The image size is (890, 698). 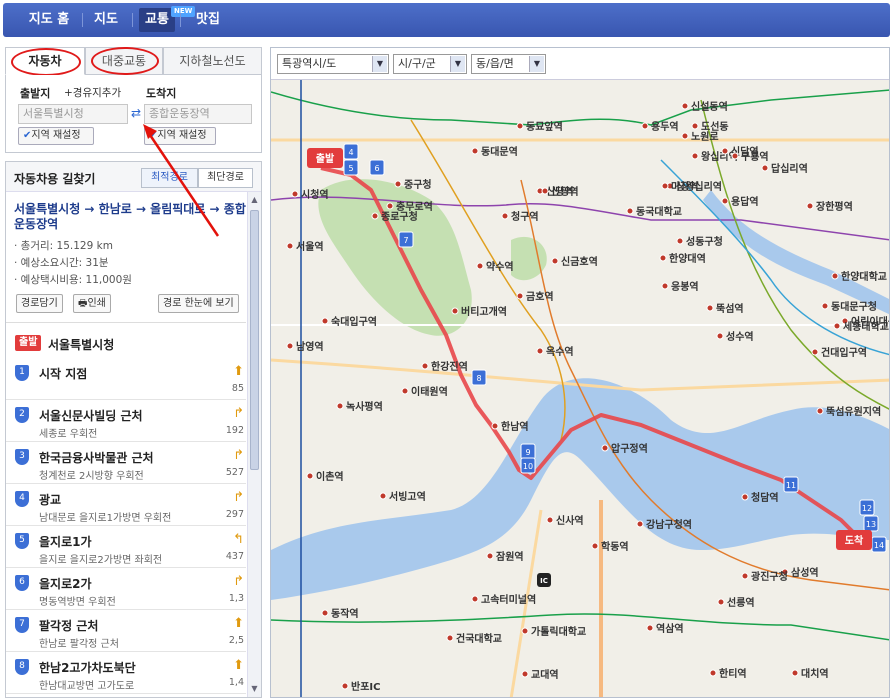 What do you see at coordinates (157, 20) in the screenshot?
I see `nav-item-traffic: 교통` at bounding box center [157, 20].